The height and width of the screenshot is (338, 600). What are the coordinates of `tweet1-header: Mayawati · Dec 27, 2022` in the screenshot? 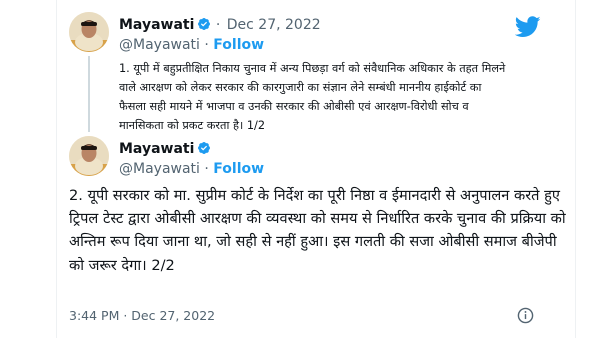 It's located at (220, 25).